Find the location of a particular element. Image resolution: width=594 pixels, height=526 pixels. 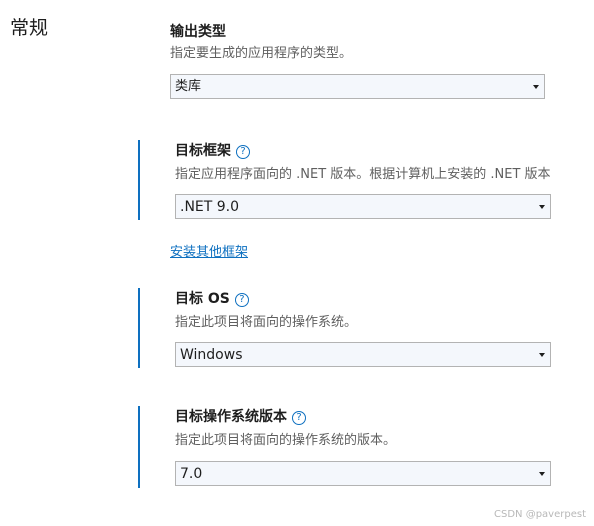

target-os-title: 目标 OS is located at coordinates (202, 299).